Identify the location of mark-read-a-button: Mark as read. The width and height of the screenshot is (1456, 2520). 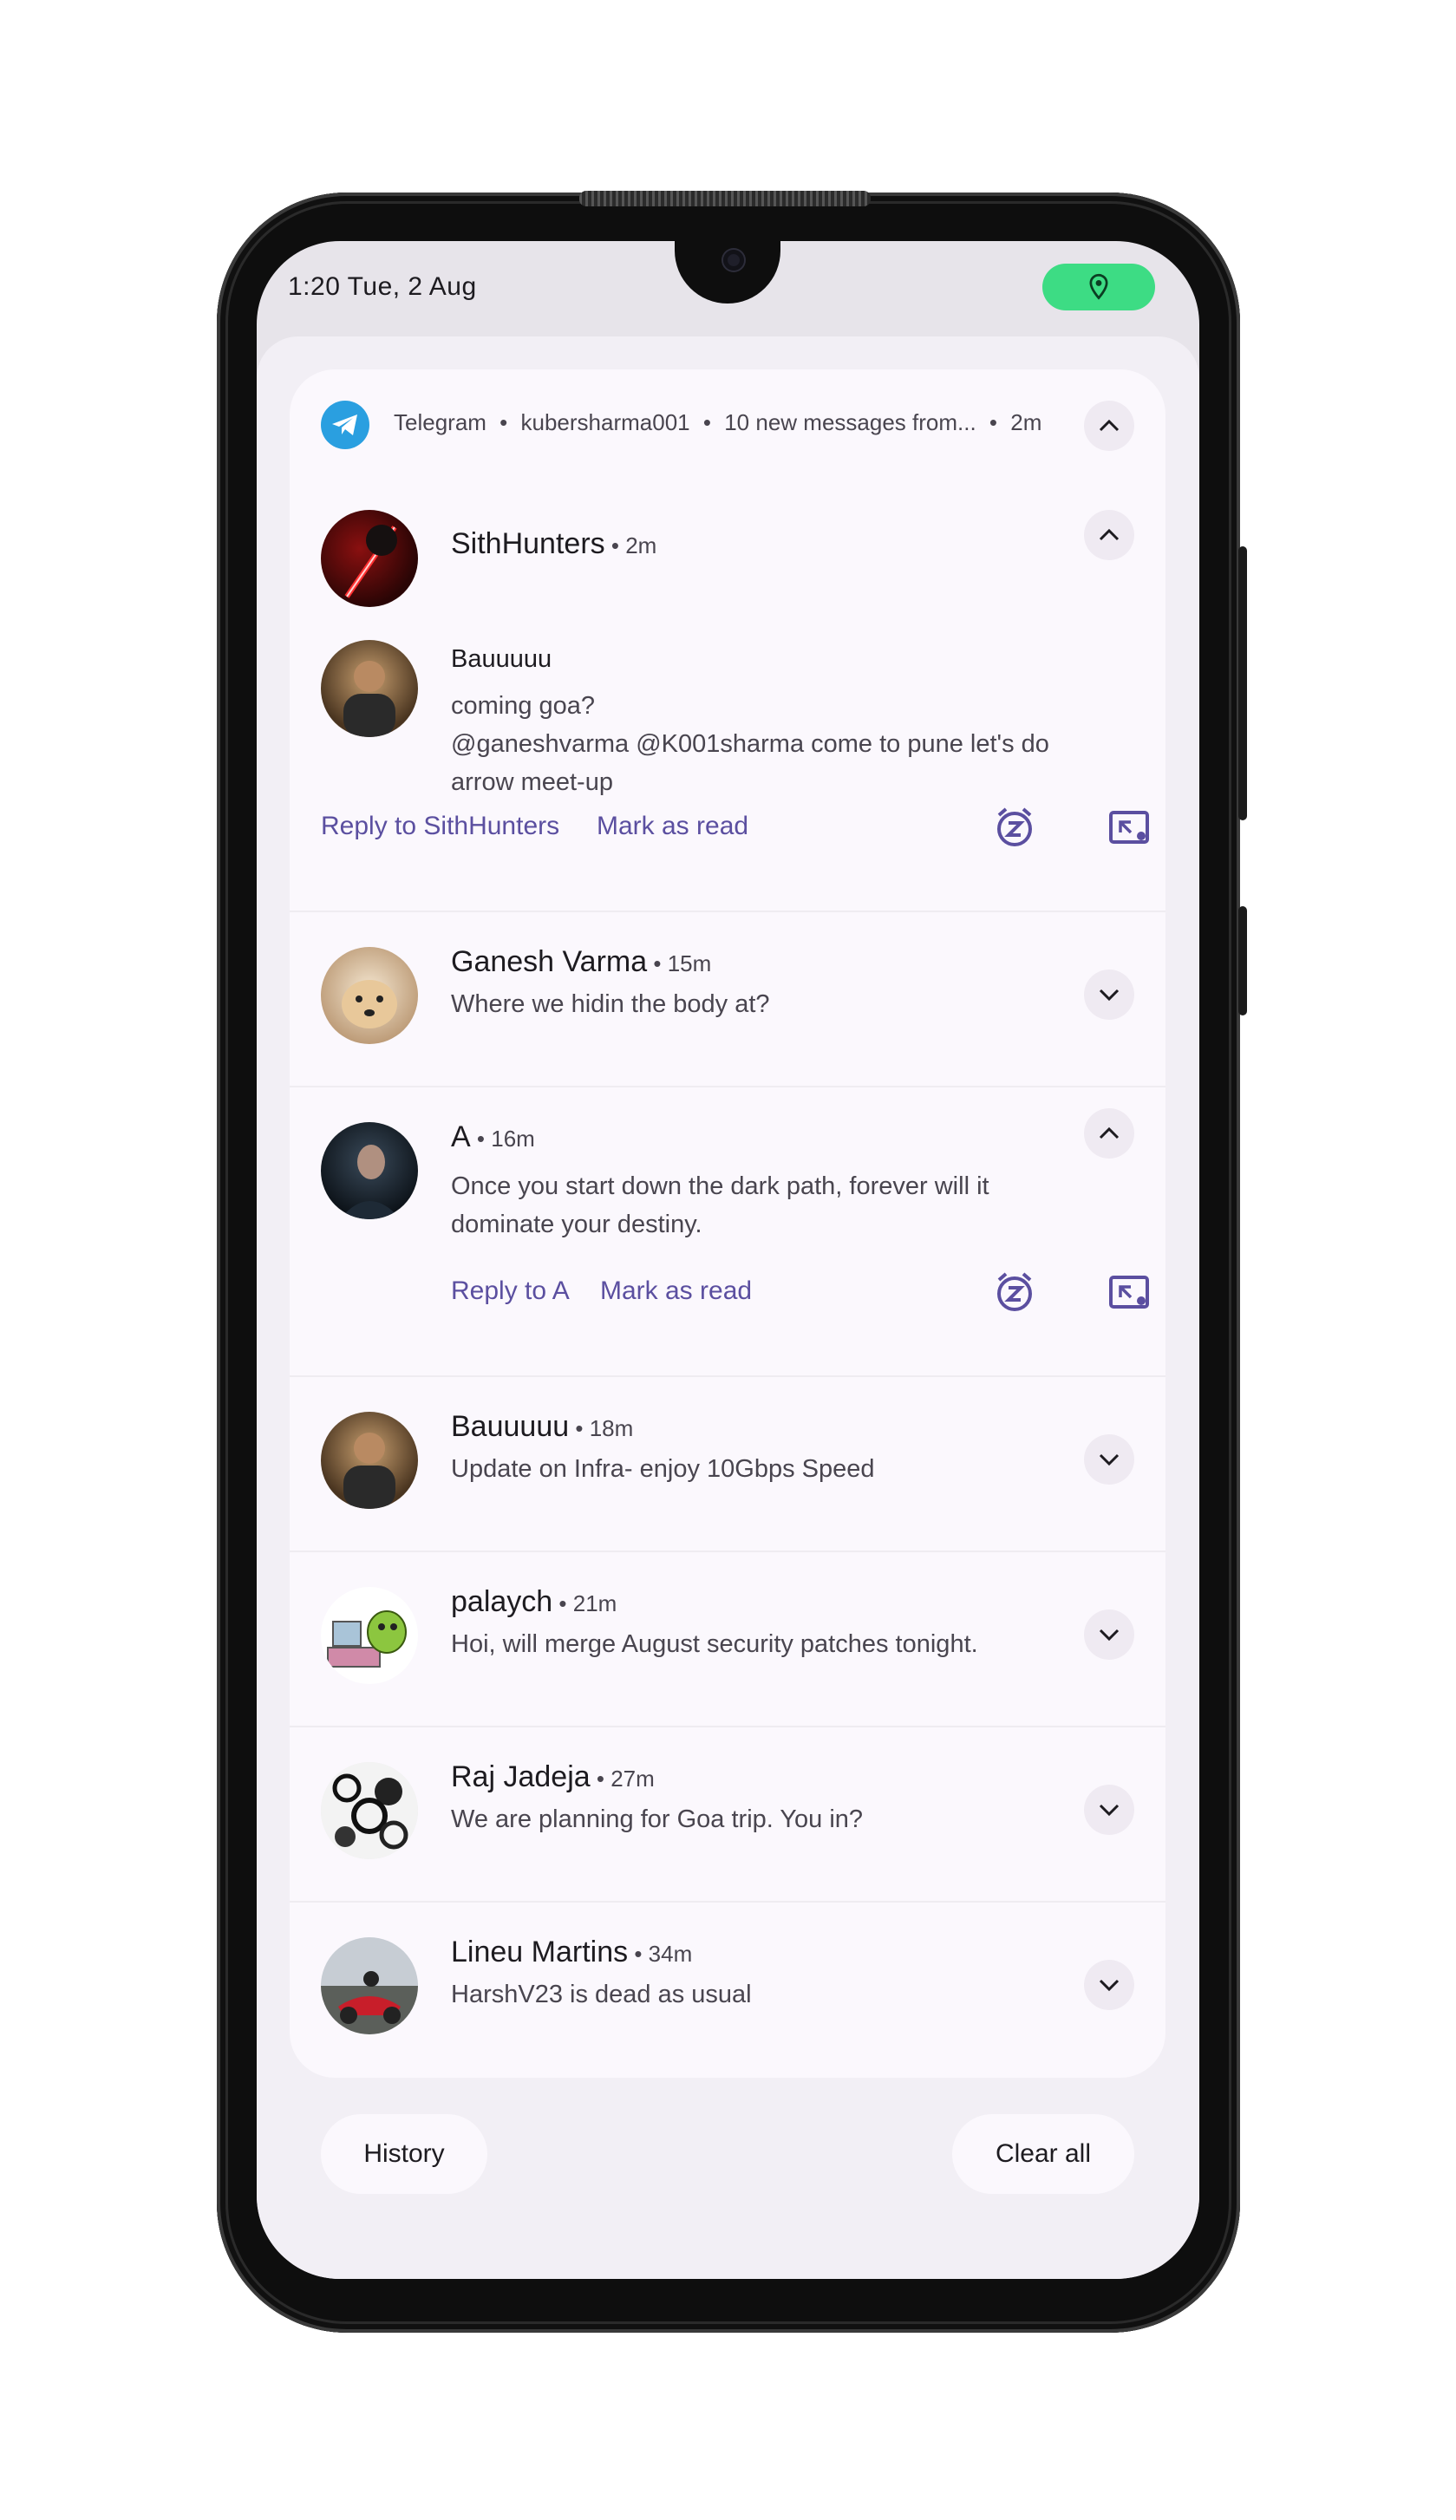
(676, 1291).